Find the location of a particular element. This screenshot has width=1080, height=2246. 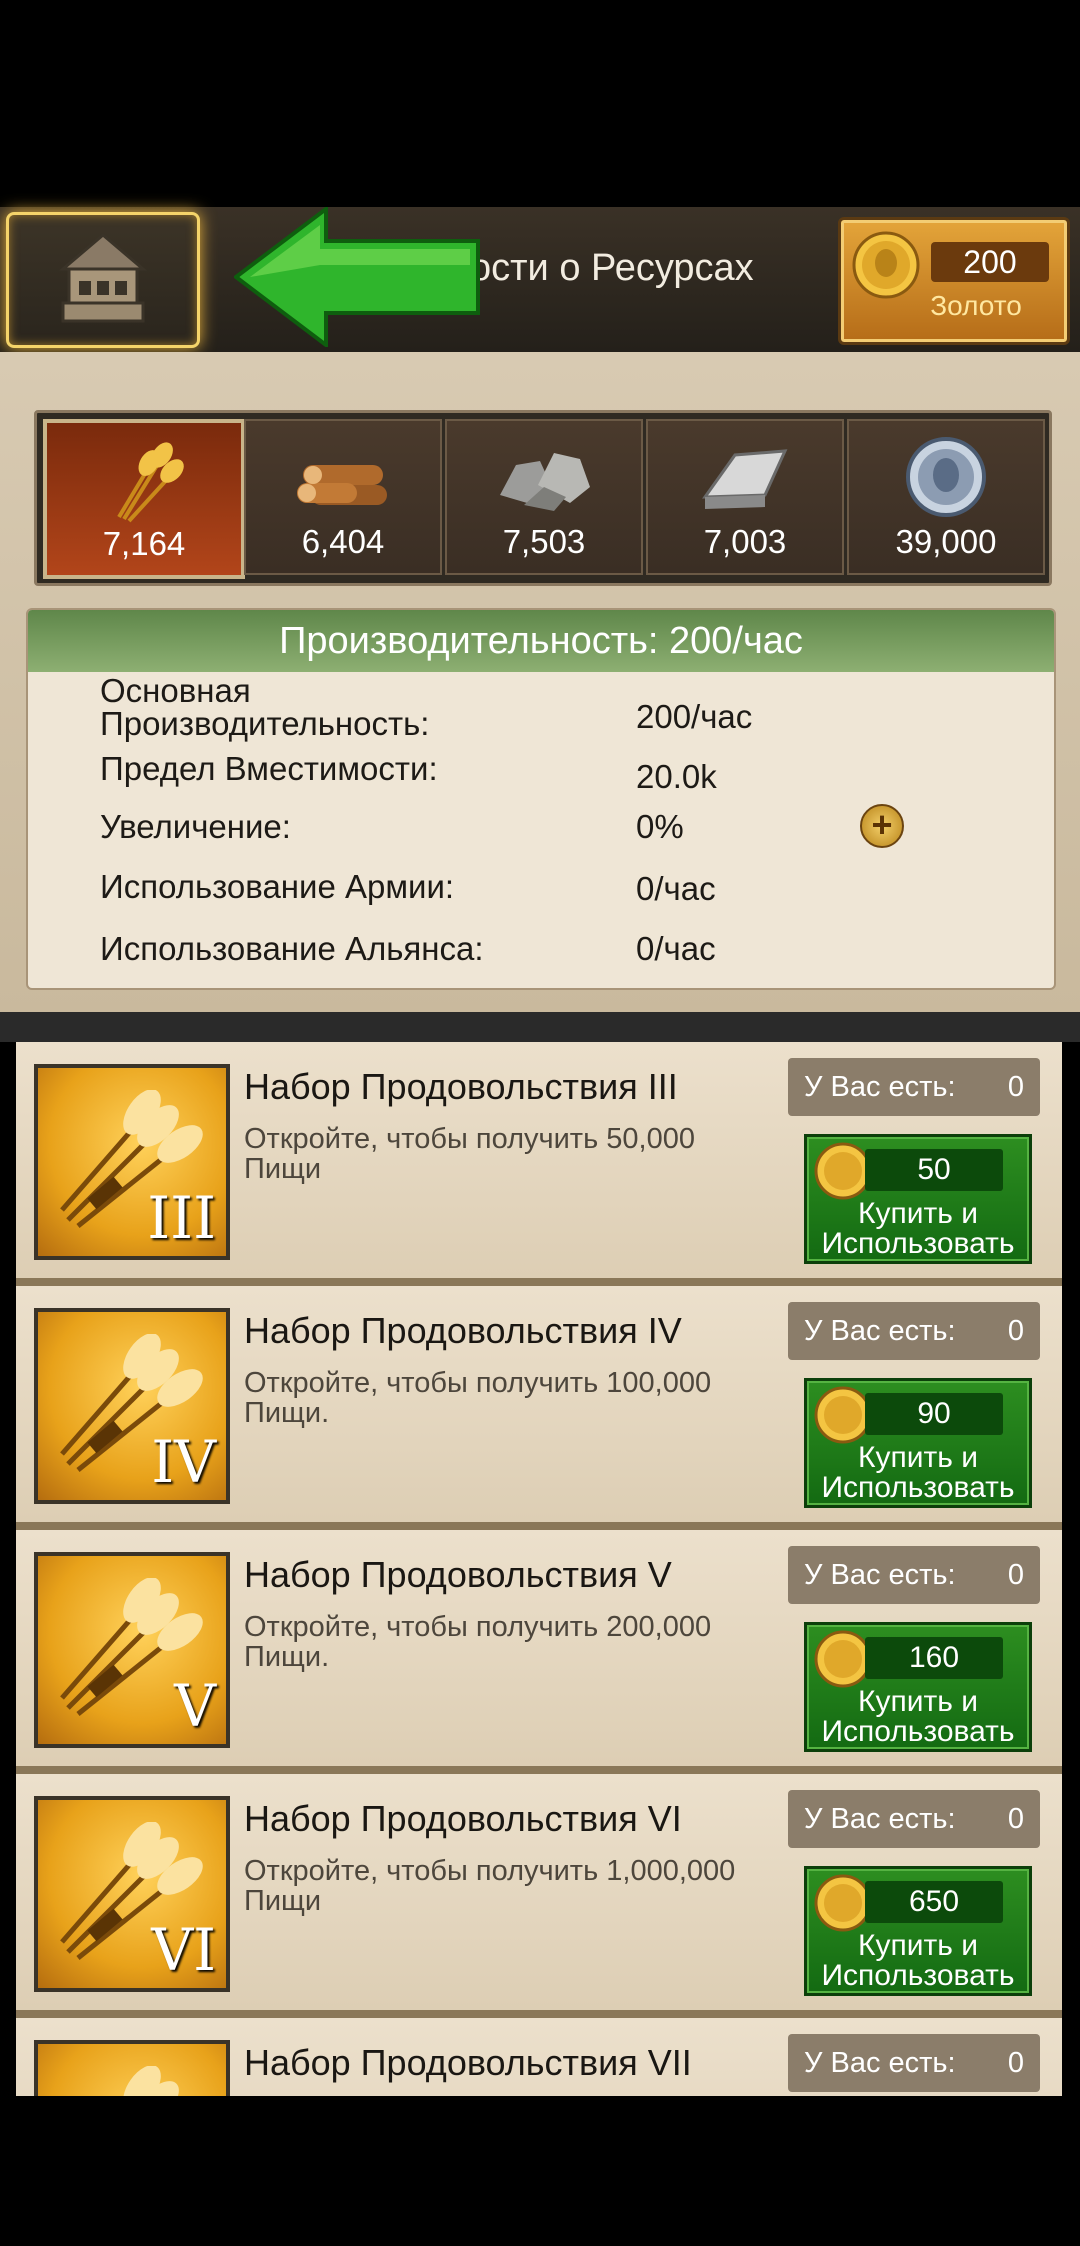

screen-title: ости о Ресурсах is located at coordinates (612, 268).